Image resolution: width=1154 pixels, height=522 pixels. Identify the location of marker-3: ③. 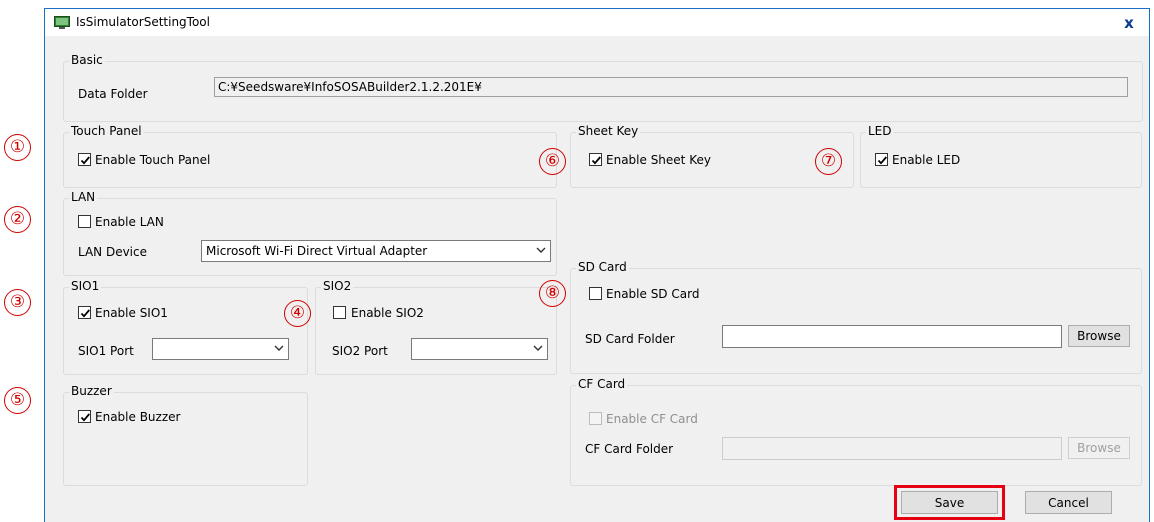
(17, 302).